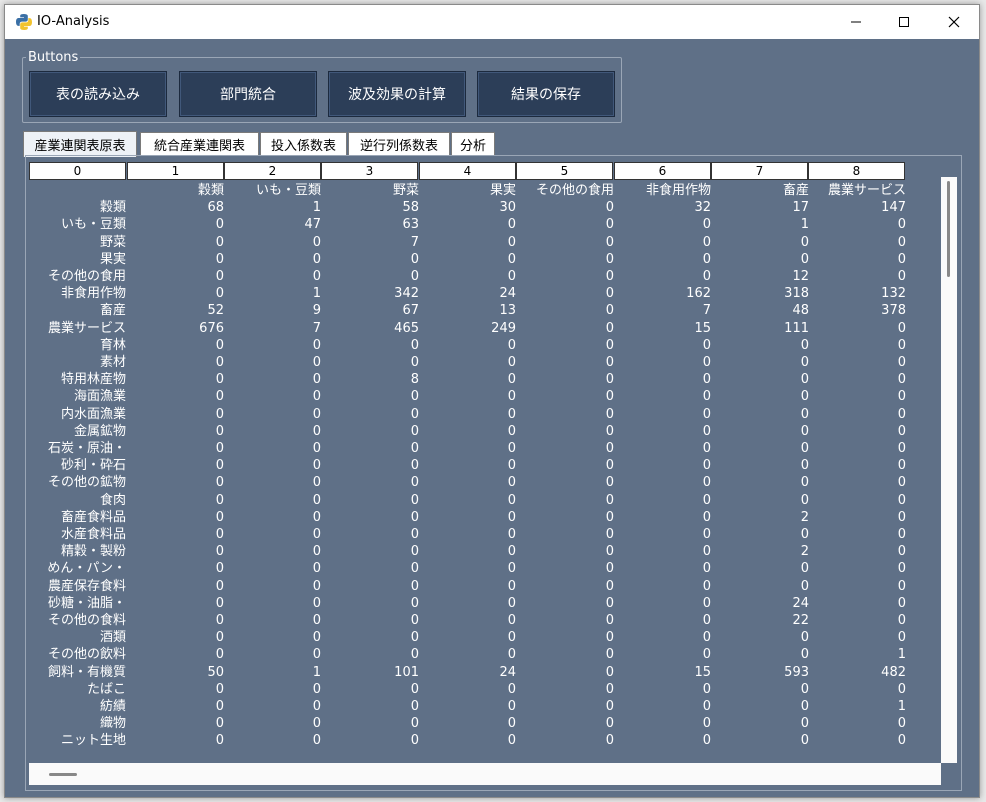 Image resolution: width=986 pixels, height=802 pixels. I want to click on tab-io-table-merged: 統合産業連関表, so click(199, 144).